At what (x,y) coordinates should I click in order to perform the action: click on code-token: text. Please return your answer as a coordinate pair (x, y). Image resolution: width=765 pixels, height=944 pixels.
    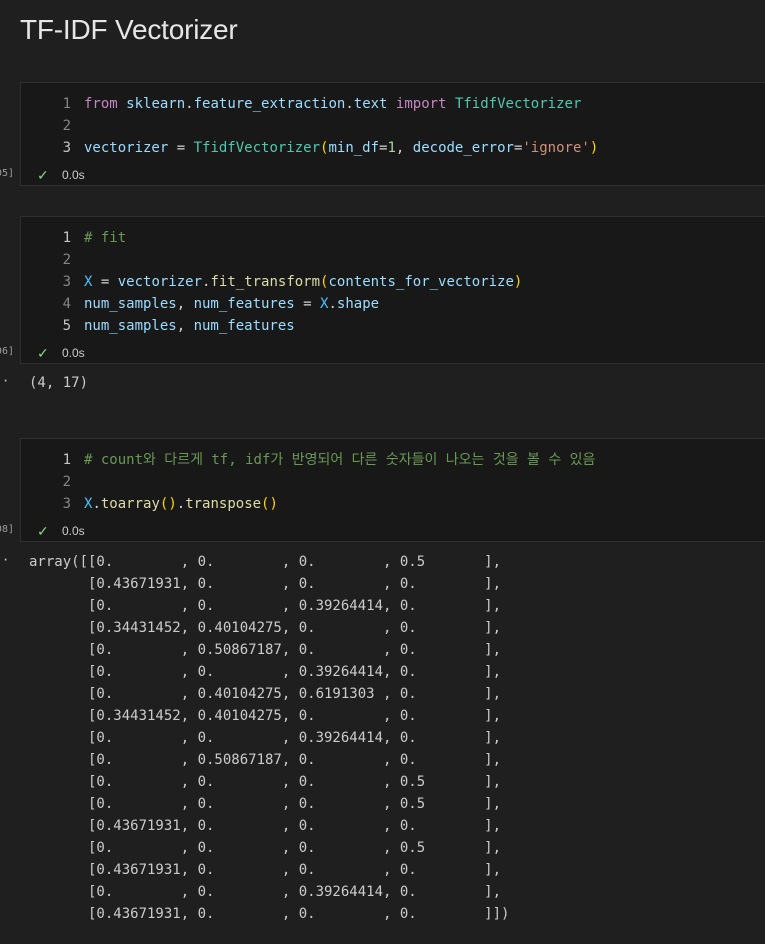
    Looking at the image, I should click on (370, 104).